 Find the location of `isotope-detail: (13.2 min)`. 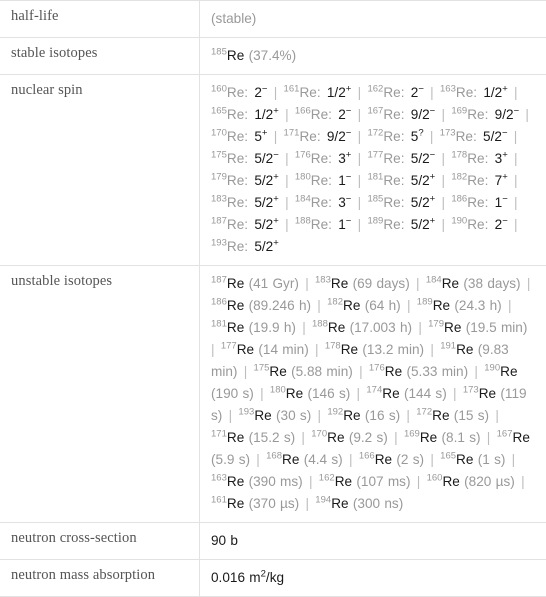

isotope-detail: (13.2 min) is located at coordinates (393, 349).